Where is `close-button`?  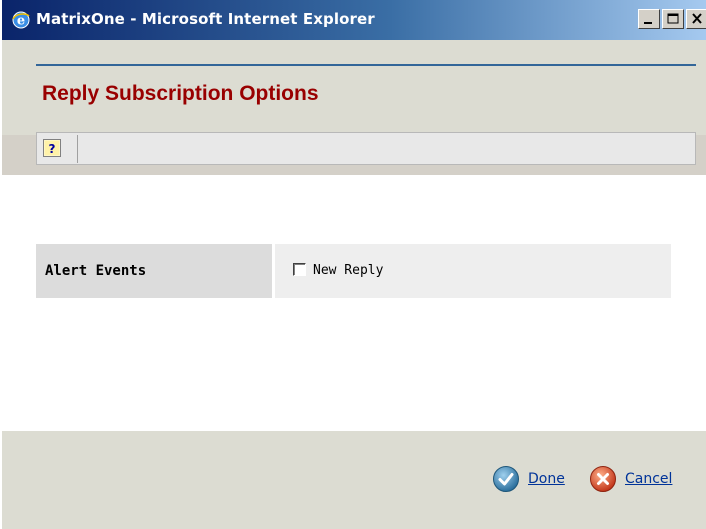 close-button is located at coordinates (696, 19).